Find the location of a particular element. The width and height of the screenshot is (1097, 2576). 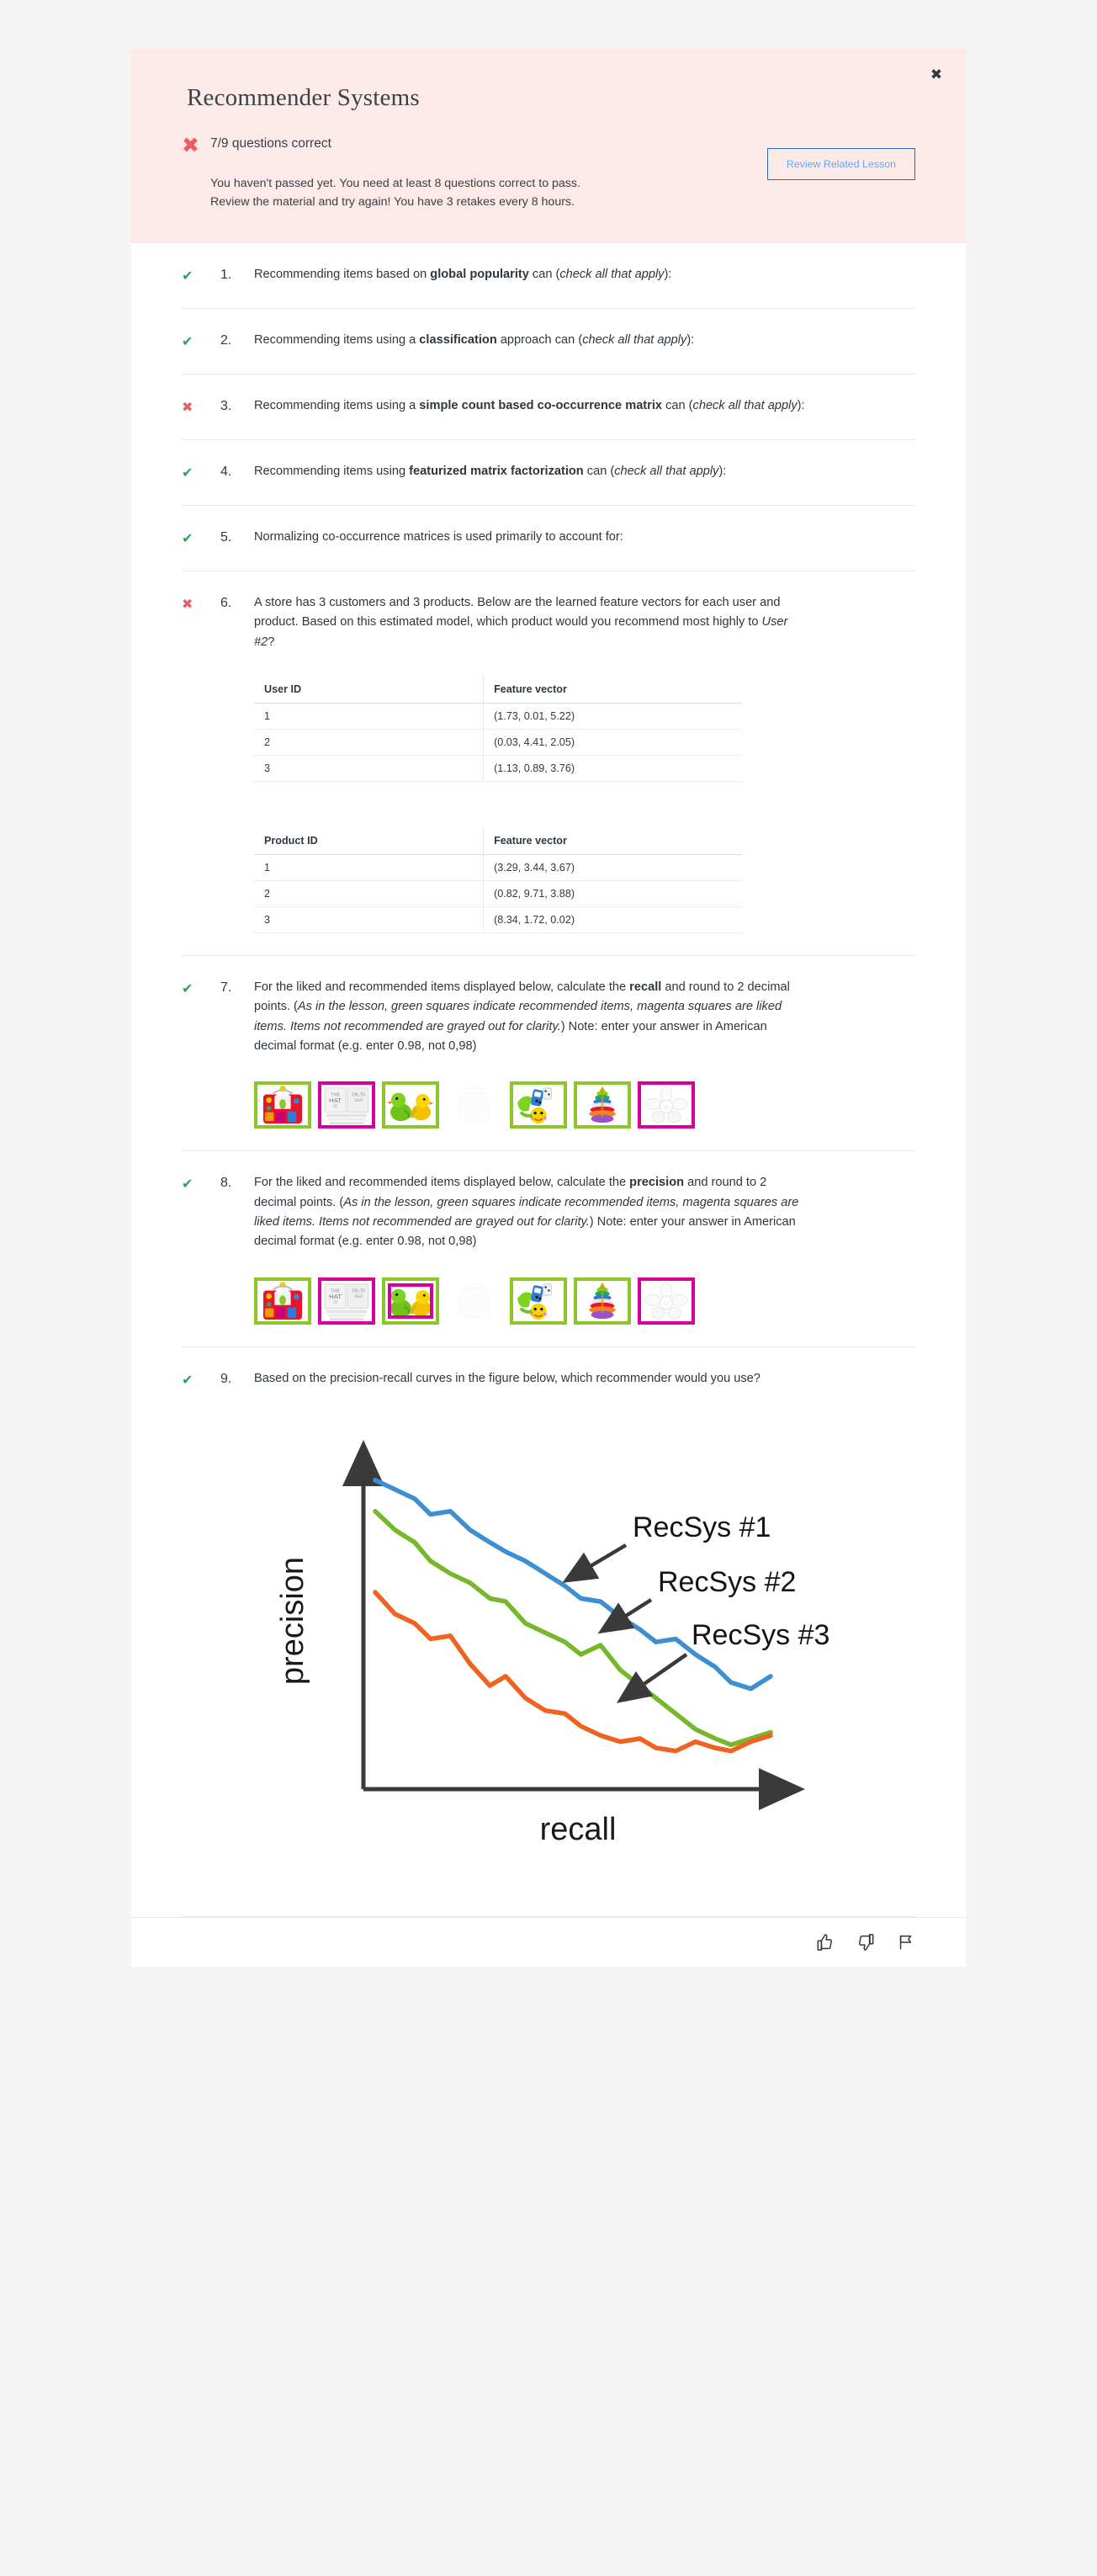

table-header-row: Product ID Feature vector is located at coordinates (498, 841).